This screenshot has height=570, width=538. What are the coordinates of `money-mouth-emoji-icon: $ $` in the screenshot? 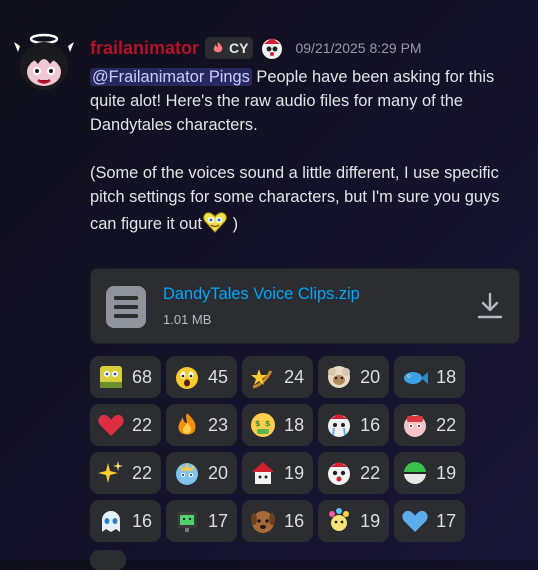 It's located at (263, 425).